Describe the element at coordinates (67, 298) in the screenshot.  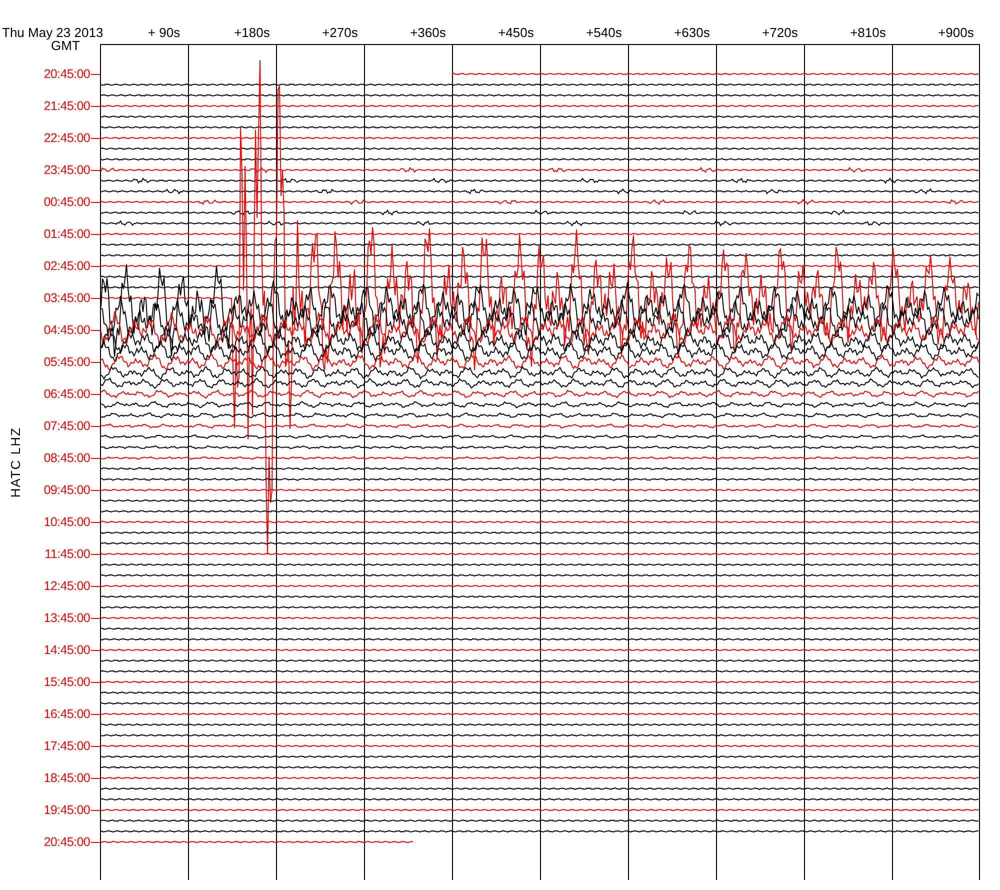
I see `hour-label: 03:45:00` at that location.